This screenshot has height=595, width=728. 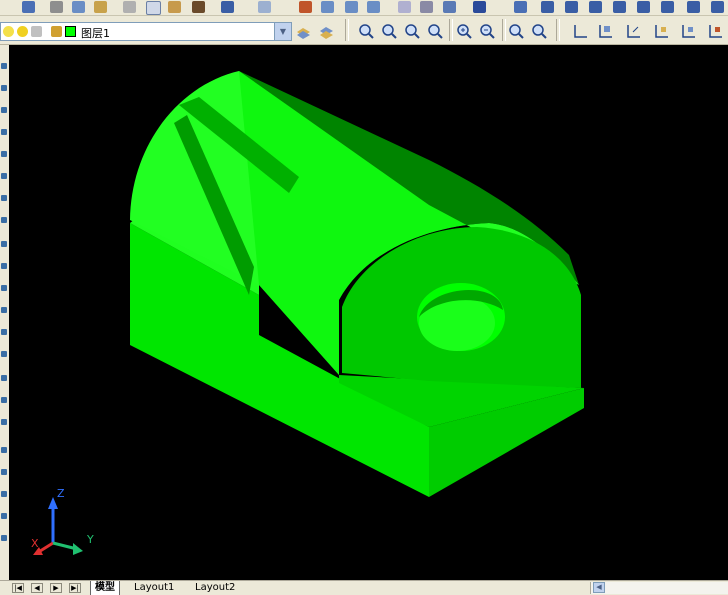 I want to click on back-view-icon, so click(x=667, y=7).